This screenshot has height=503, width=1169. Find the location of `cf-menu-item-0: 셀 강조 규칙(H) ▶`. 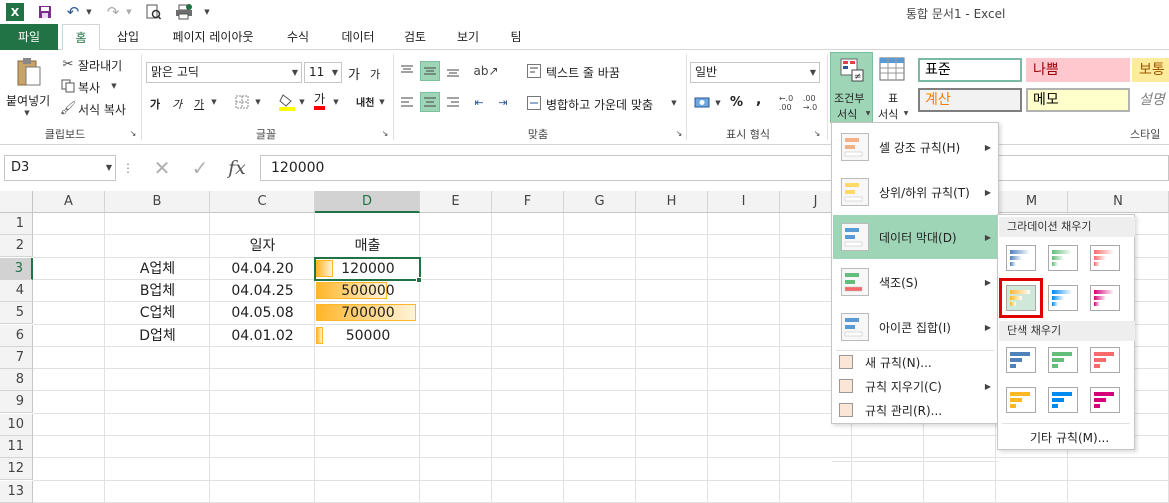

cf-menu-item-0: 셀 강조 규칙(H) ▶ is located at coordinates (916, 147).